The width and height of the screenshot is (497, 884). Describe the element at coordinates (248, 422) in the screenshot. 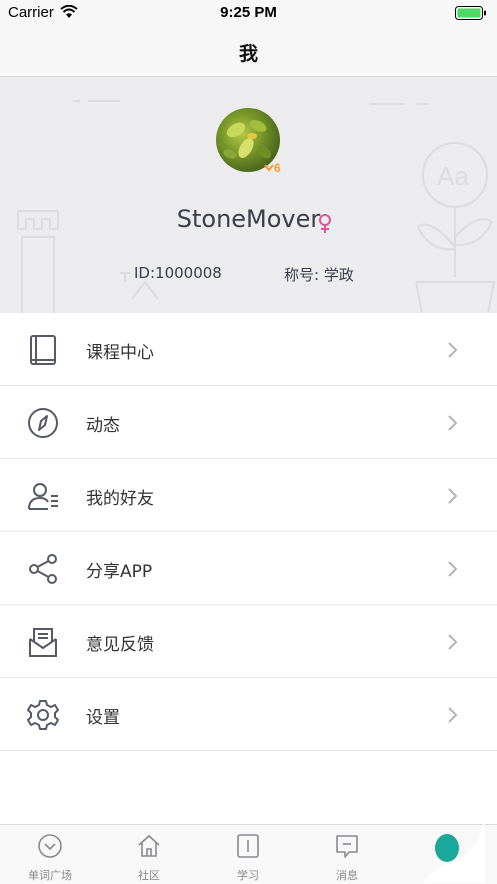

I see `menu-item-activity: 动态` at that location.